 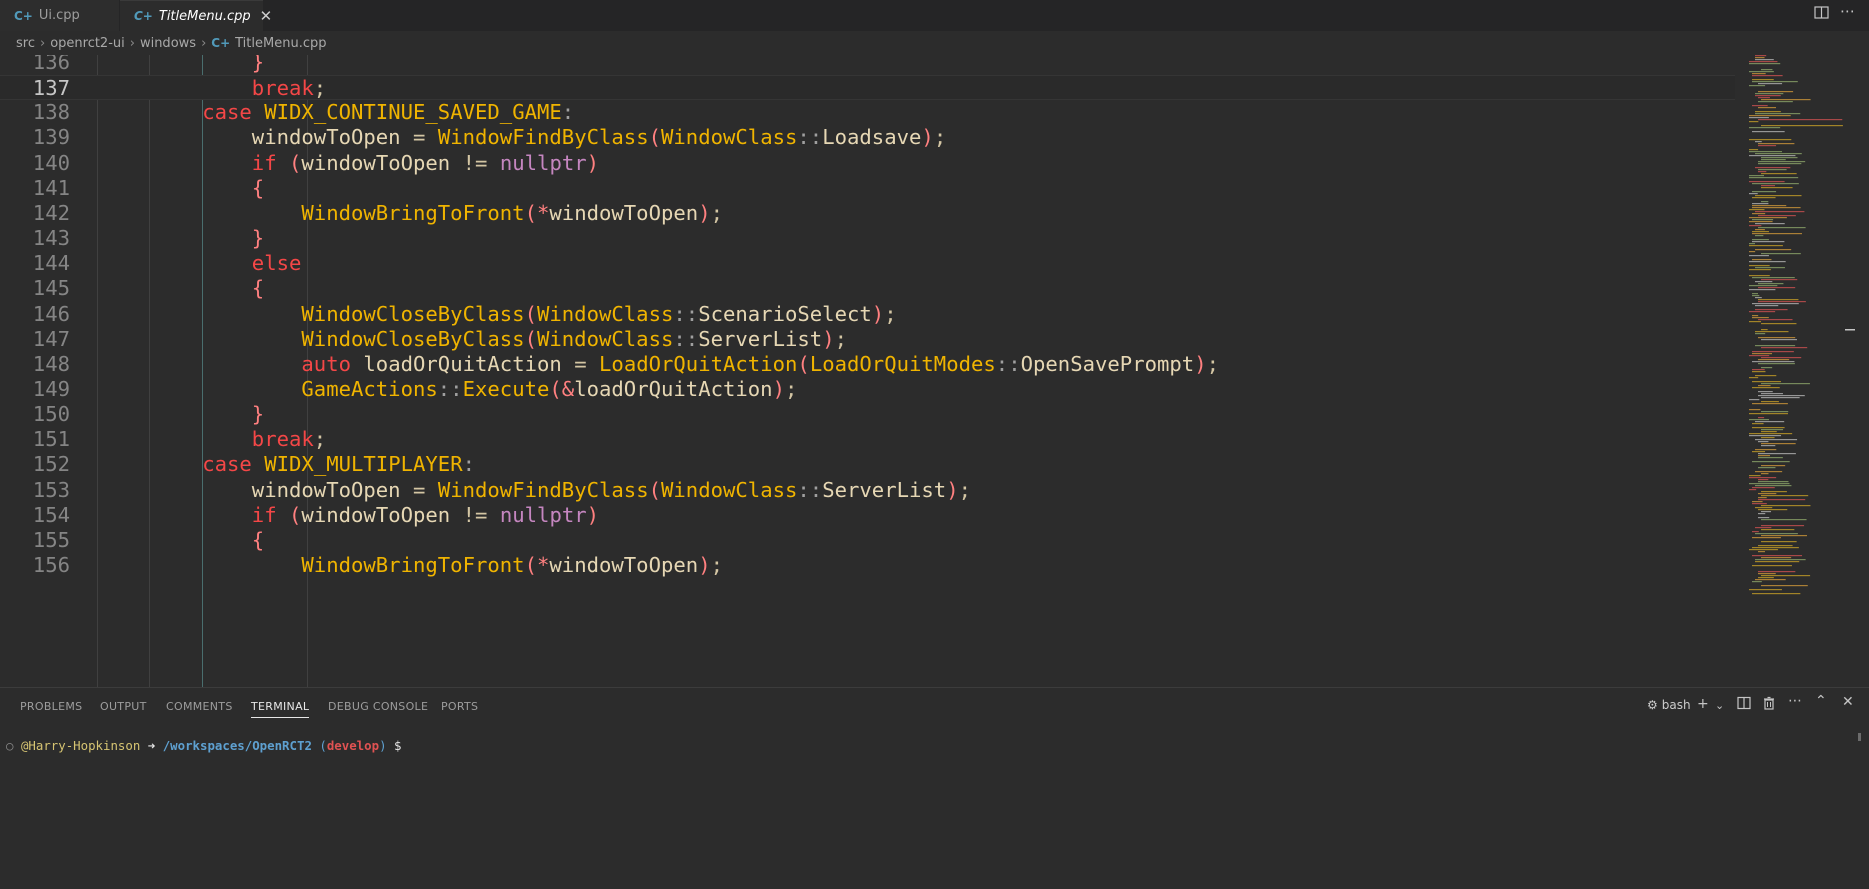 What do you see at coordinates (867, 414) in the screenshot?
I see `code-line: 150 }` at bounding box center [867, 414].